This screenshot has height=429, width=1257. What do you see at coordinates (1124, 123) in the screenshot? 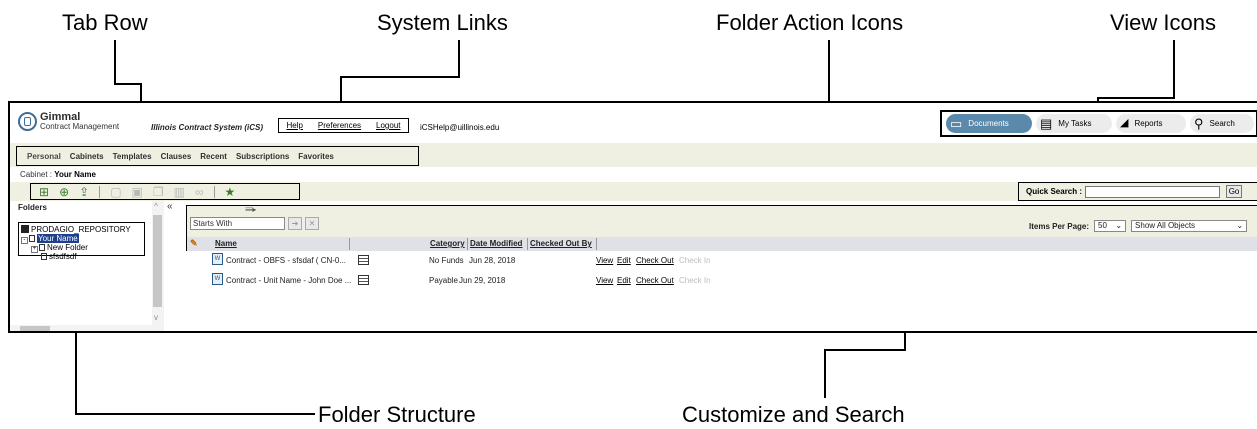
I see `chart-icon: ◢` at bounding box center [1124, 123].